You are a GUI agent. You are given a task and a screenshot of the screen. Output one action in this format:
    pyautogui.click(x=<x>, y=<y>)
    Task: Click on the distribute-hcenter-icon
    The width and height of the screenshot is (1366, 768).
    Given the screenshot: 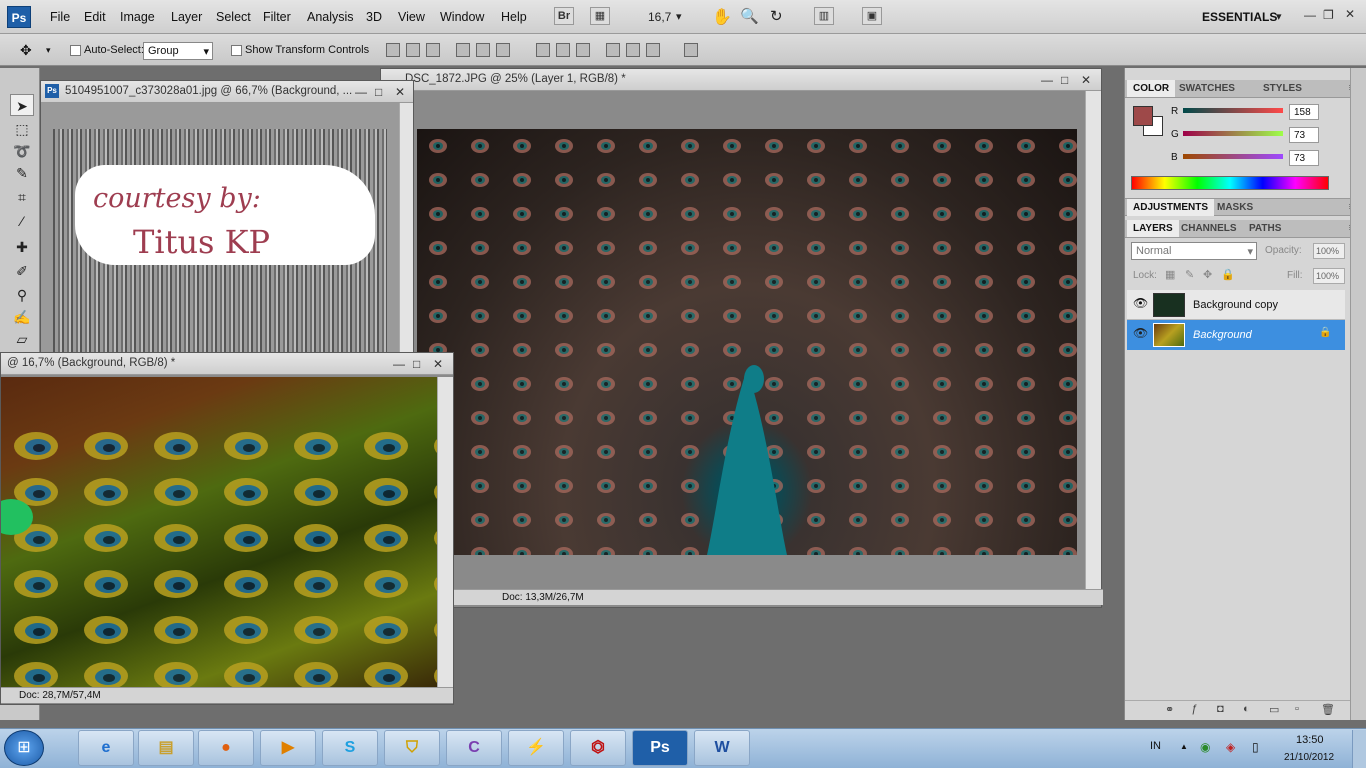 What is the action you would take?
    pyautogui.click(x=633, y=50)
    